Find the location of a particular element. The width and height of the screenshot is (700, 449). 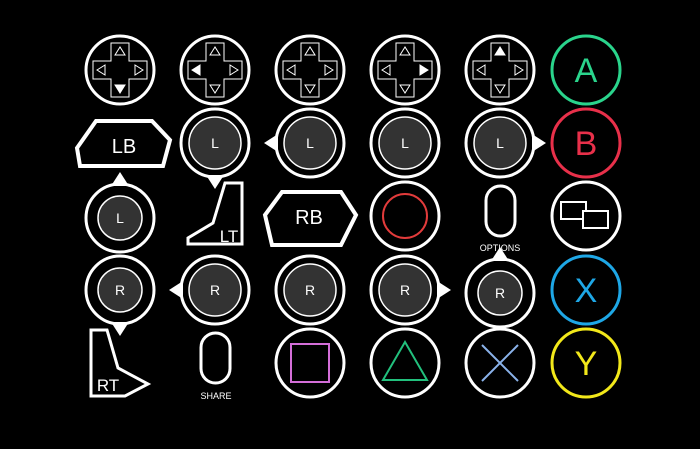

left-stick-press-icon: L is located at coordinates (405, 143).